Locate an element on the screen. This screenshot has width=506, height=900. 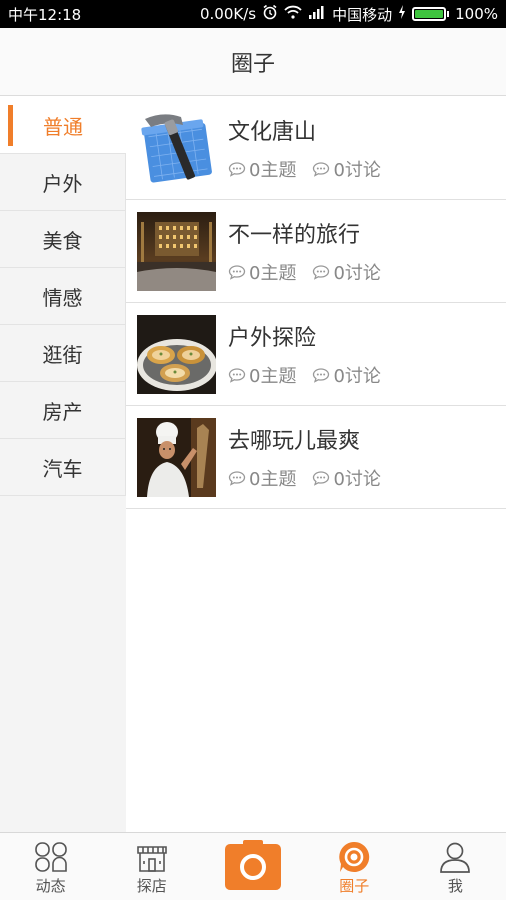
hammer-icon is located at coordinates (176, 148).